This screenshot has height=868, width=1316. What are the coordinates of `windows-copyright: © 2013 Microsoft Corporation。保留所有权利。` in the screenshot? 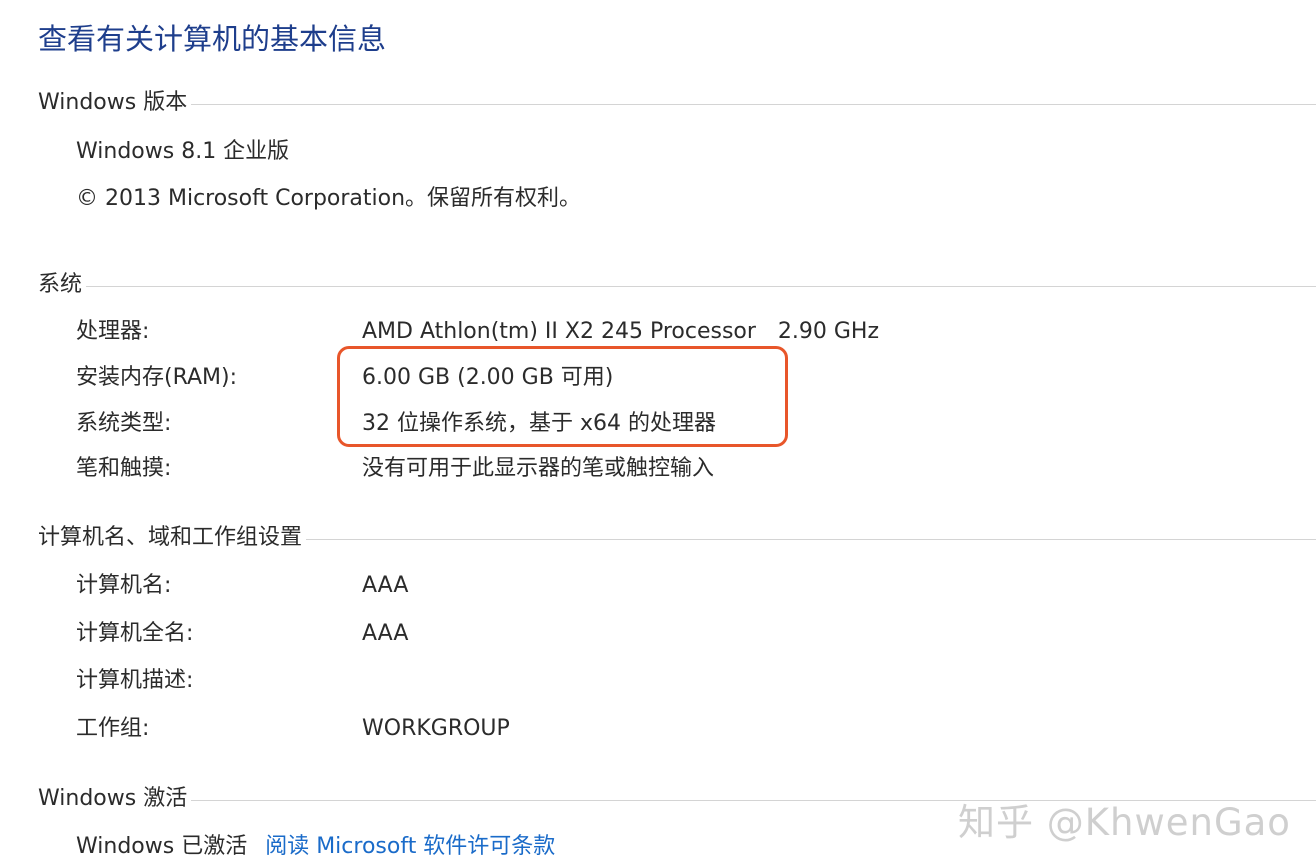 It's located at (329, 198).